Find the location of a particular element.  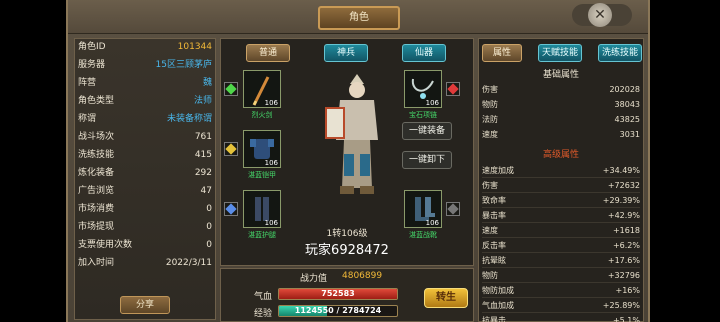

info-label: 市场消费 is located at coordinates (96, 209).